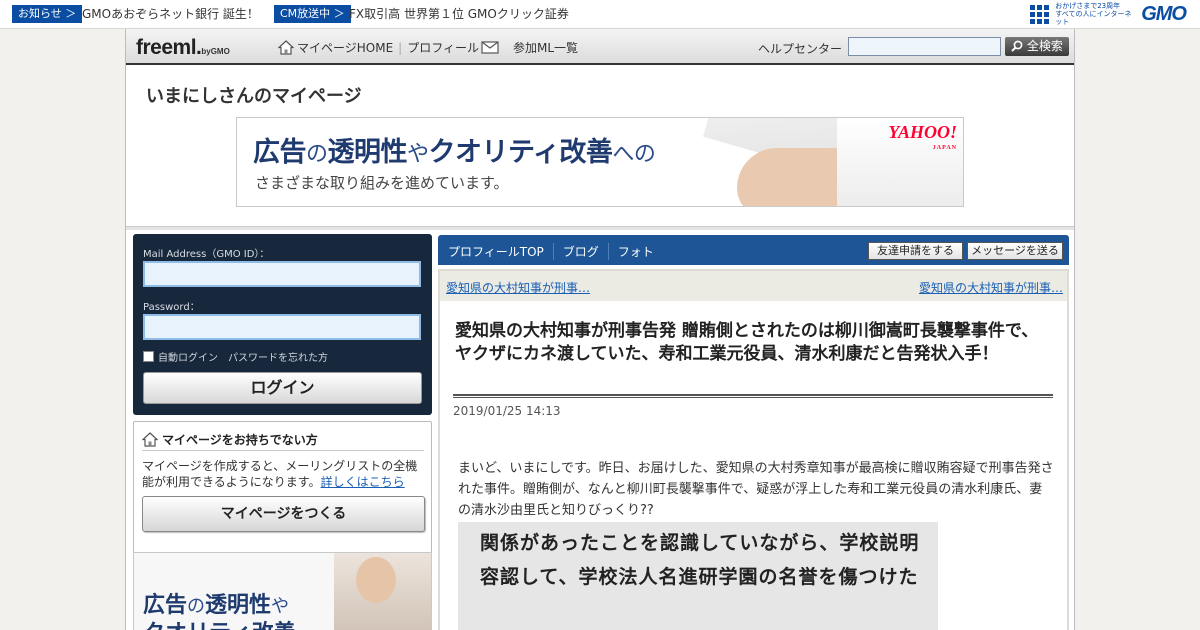 Image resolution: width=1200 pixels, height=630 pixels. What do you see at coordinates (600, 228) in the screenshot?
I see `section-divider` at bounding box center [600, 228].